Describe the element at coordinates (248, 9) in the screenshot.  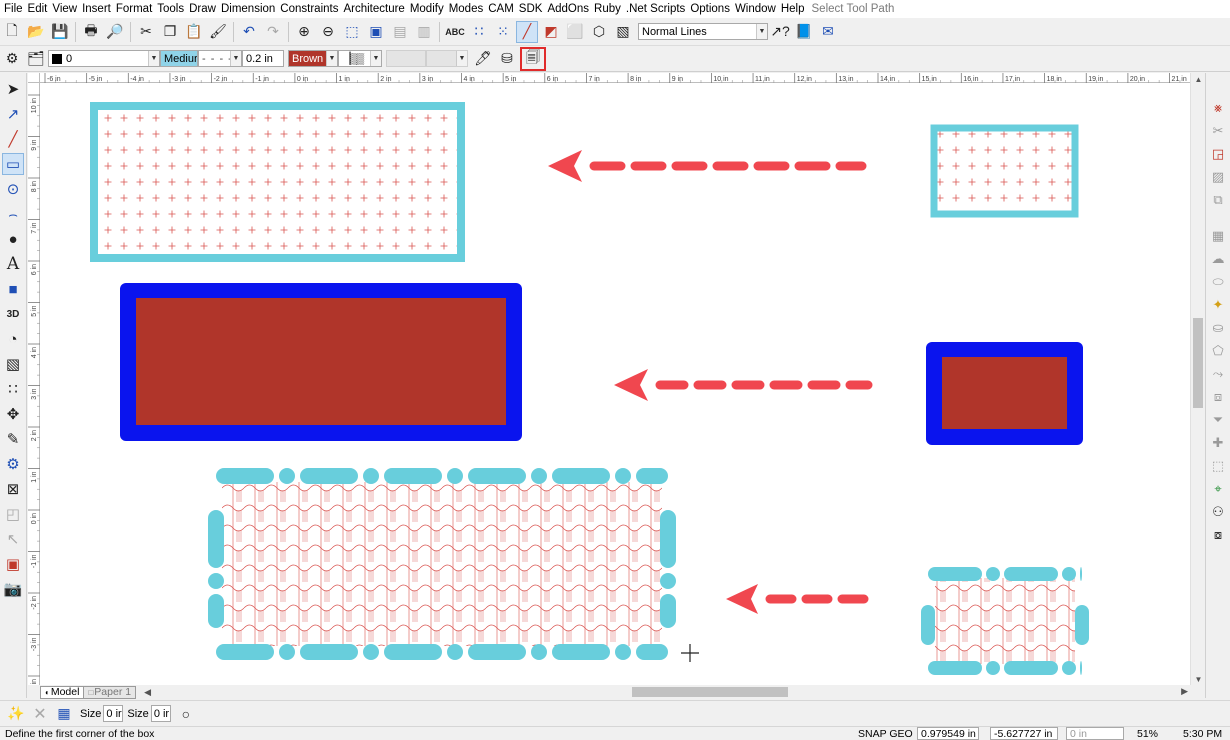
I see `menu-dimension: Dimension` at that location.